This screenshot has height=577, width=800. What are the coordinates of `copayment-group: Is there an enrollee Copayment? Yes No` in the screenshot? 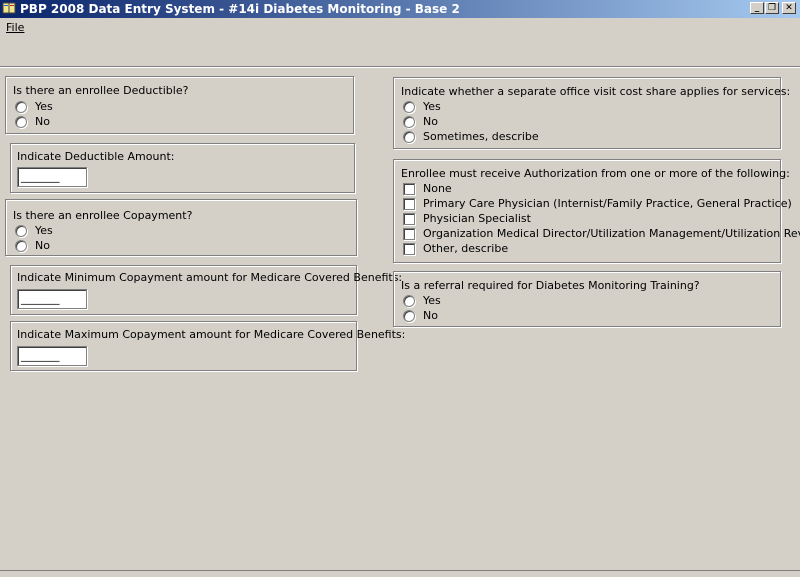 It's located at (181, 227).